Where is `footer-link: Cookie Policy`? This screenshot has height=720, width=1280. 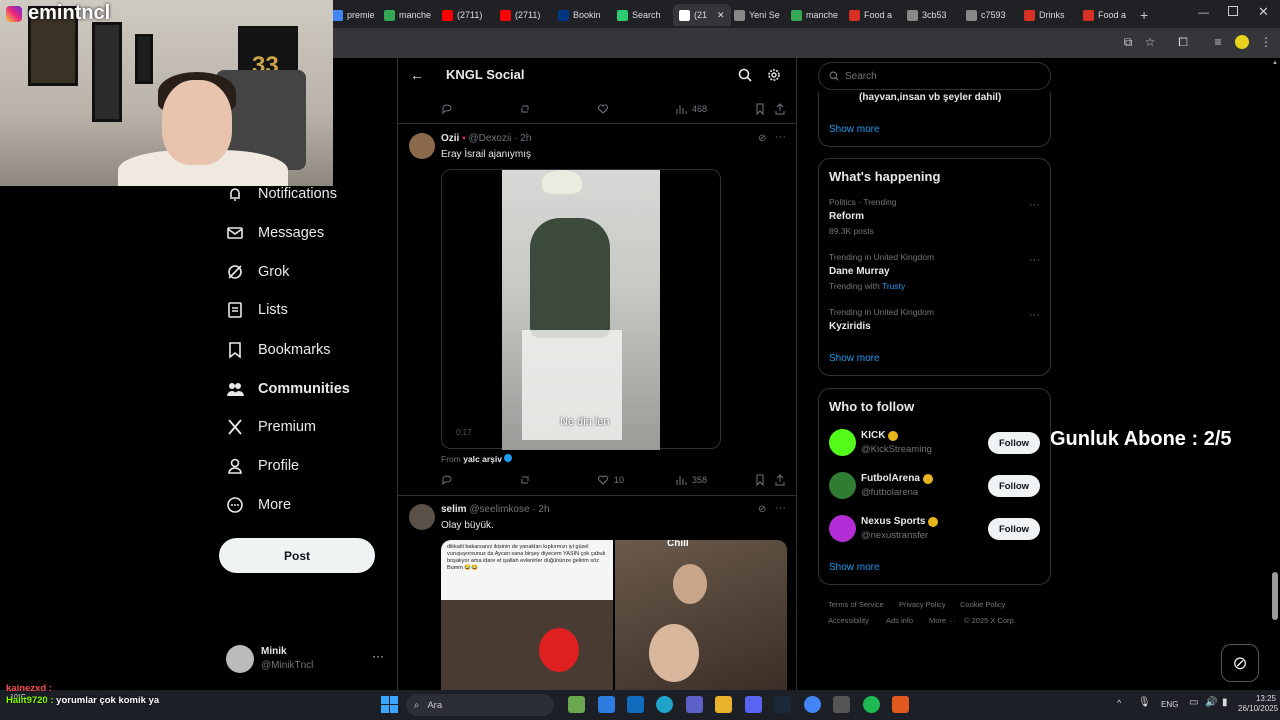
footer-link: Cookie Policy is located at coordinates (982, 604).